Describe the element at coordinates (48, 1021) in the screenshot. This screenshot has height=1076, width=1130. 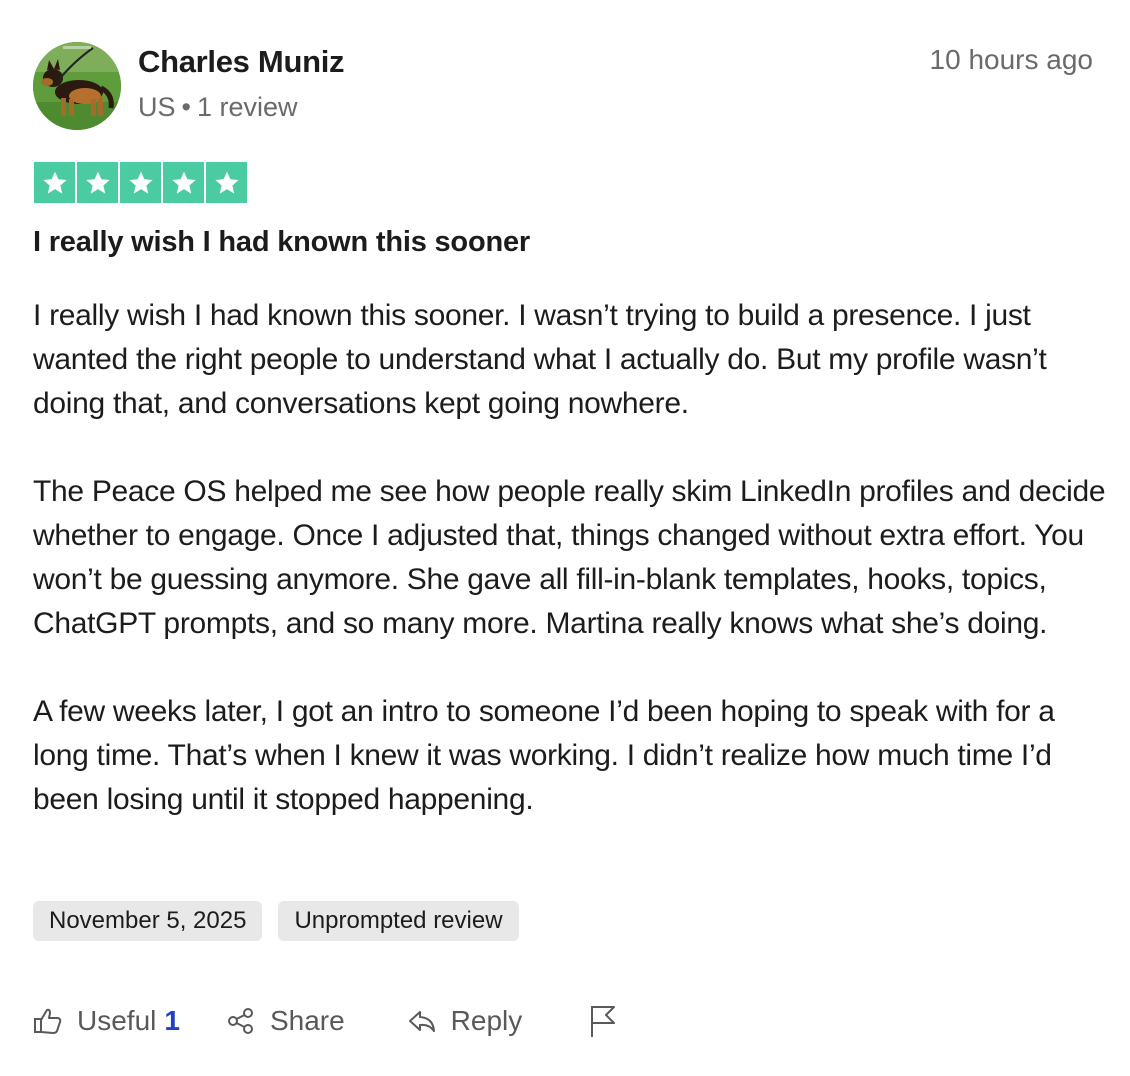
I see `thumbs-up-icon` at that location.